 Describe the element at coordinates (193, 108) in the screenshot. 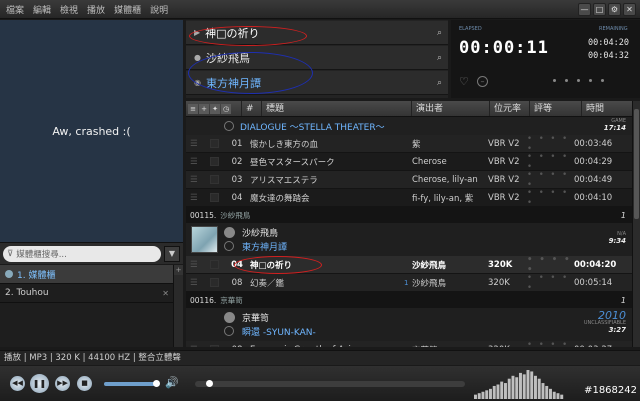

I see `grid-icon: ≡` at that location.